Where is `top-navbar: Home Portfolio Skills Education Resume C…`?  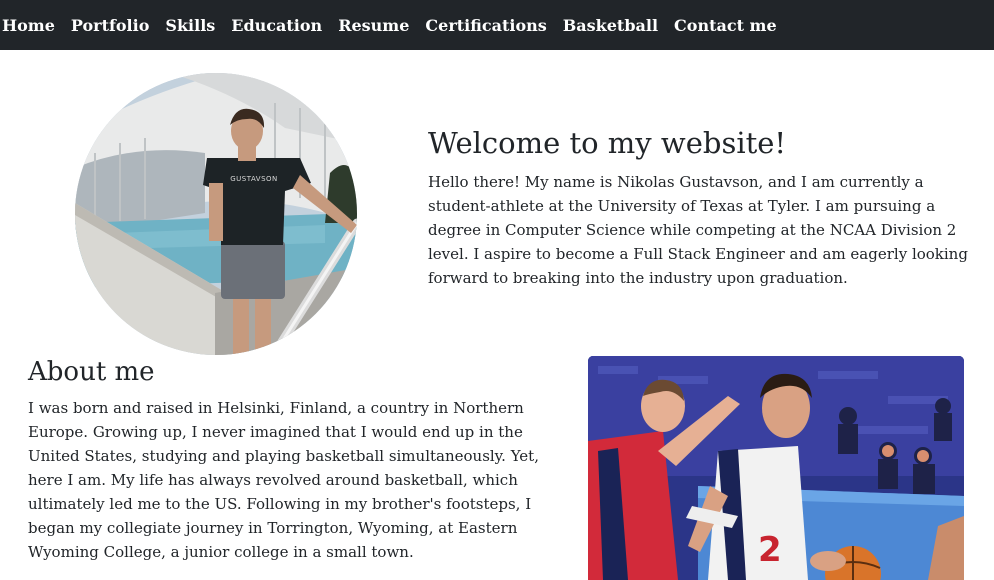
top-navbar: Home Portfolio Skills Education Resume C… is located at coordinates (497, 25).